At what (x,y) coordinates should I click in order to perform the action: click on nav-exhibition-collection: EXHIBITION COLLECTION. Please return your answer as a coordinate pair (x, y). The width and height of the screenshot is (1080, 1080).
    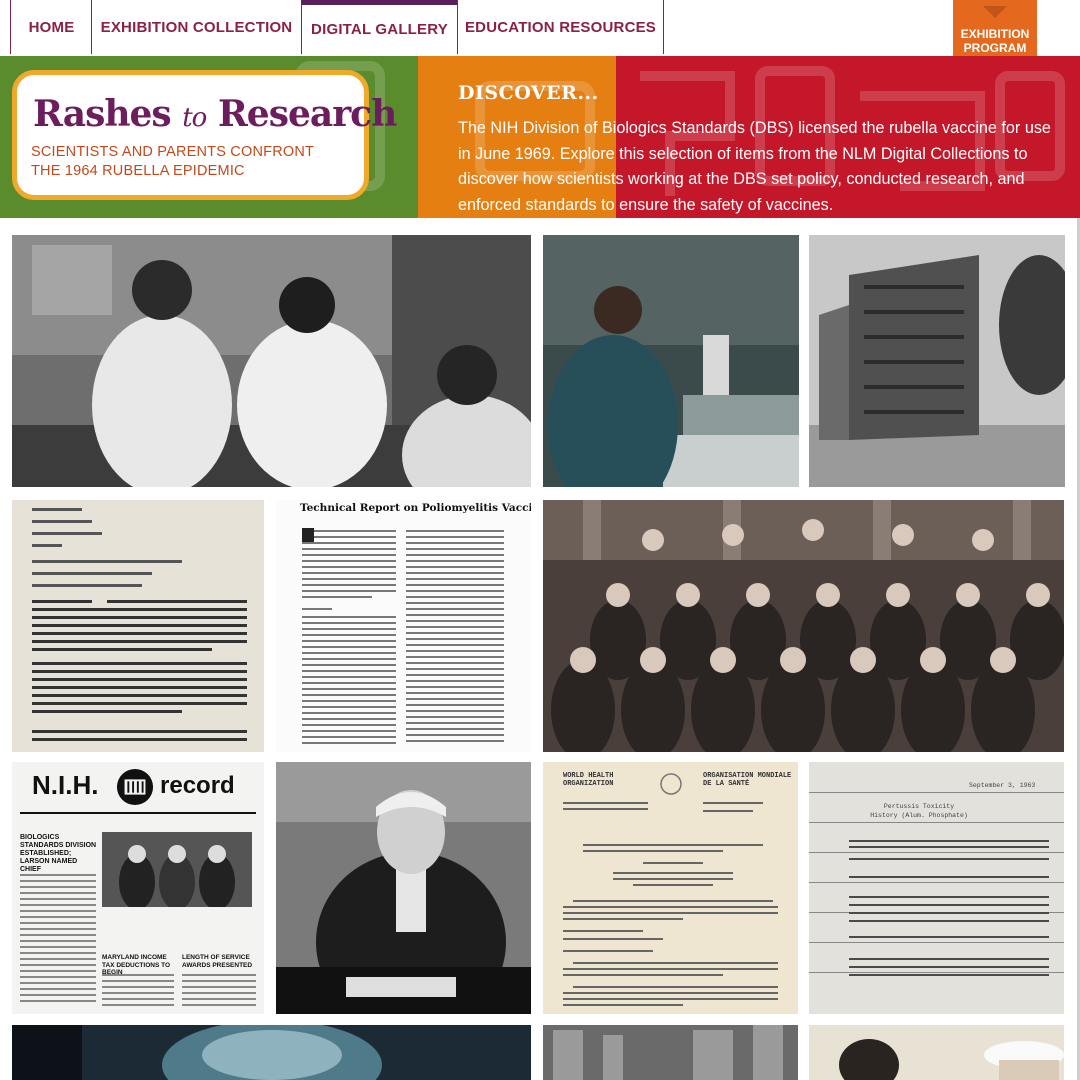
    Looking at the image, I should click on (196, 27).